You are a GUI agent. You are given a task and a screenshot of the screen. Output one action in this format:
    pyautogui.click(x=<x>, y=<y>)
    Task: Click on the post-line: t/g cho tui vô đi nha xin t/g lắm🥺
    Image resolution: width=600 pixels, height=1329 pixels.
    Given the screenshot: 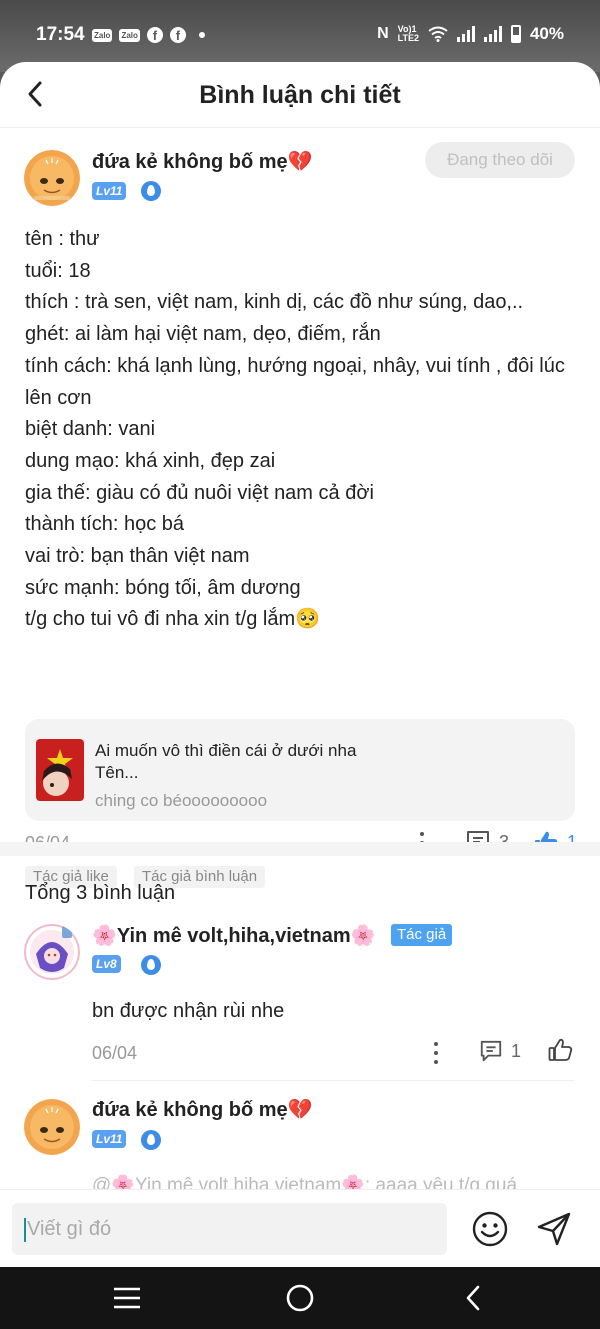 What is the action you would take?
    pyautogui.click(x=173, y=619)
    